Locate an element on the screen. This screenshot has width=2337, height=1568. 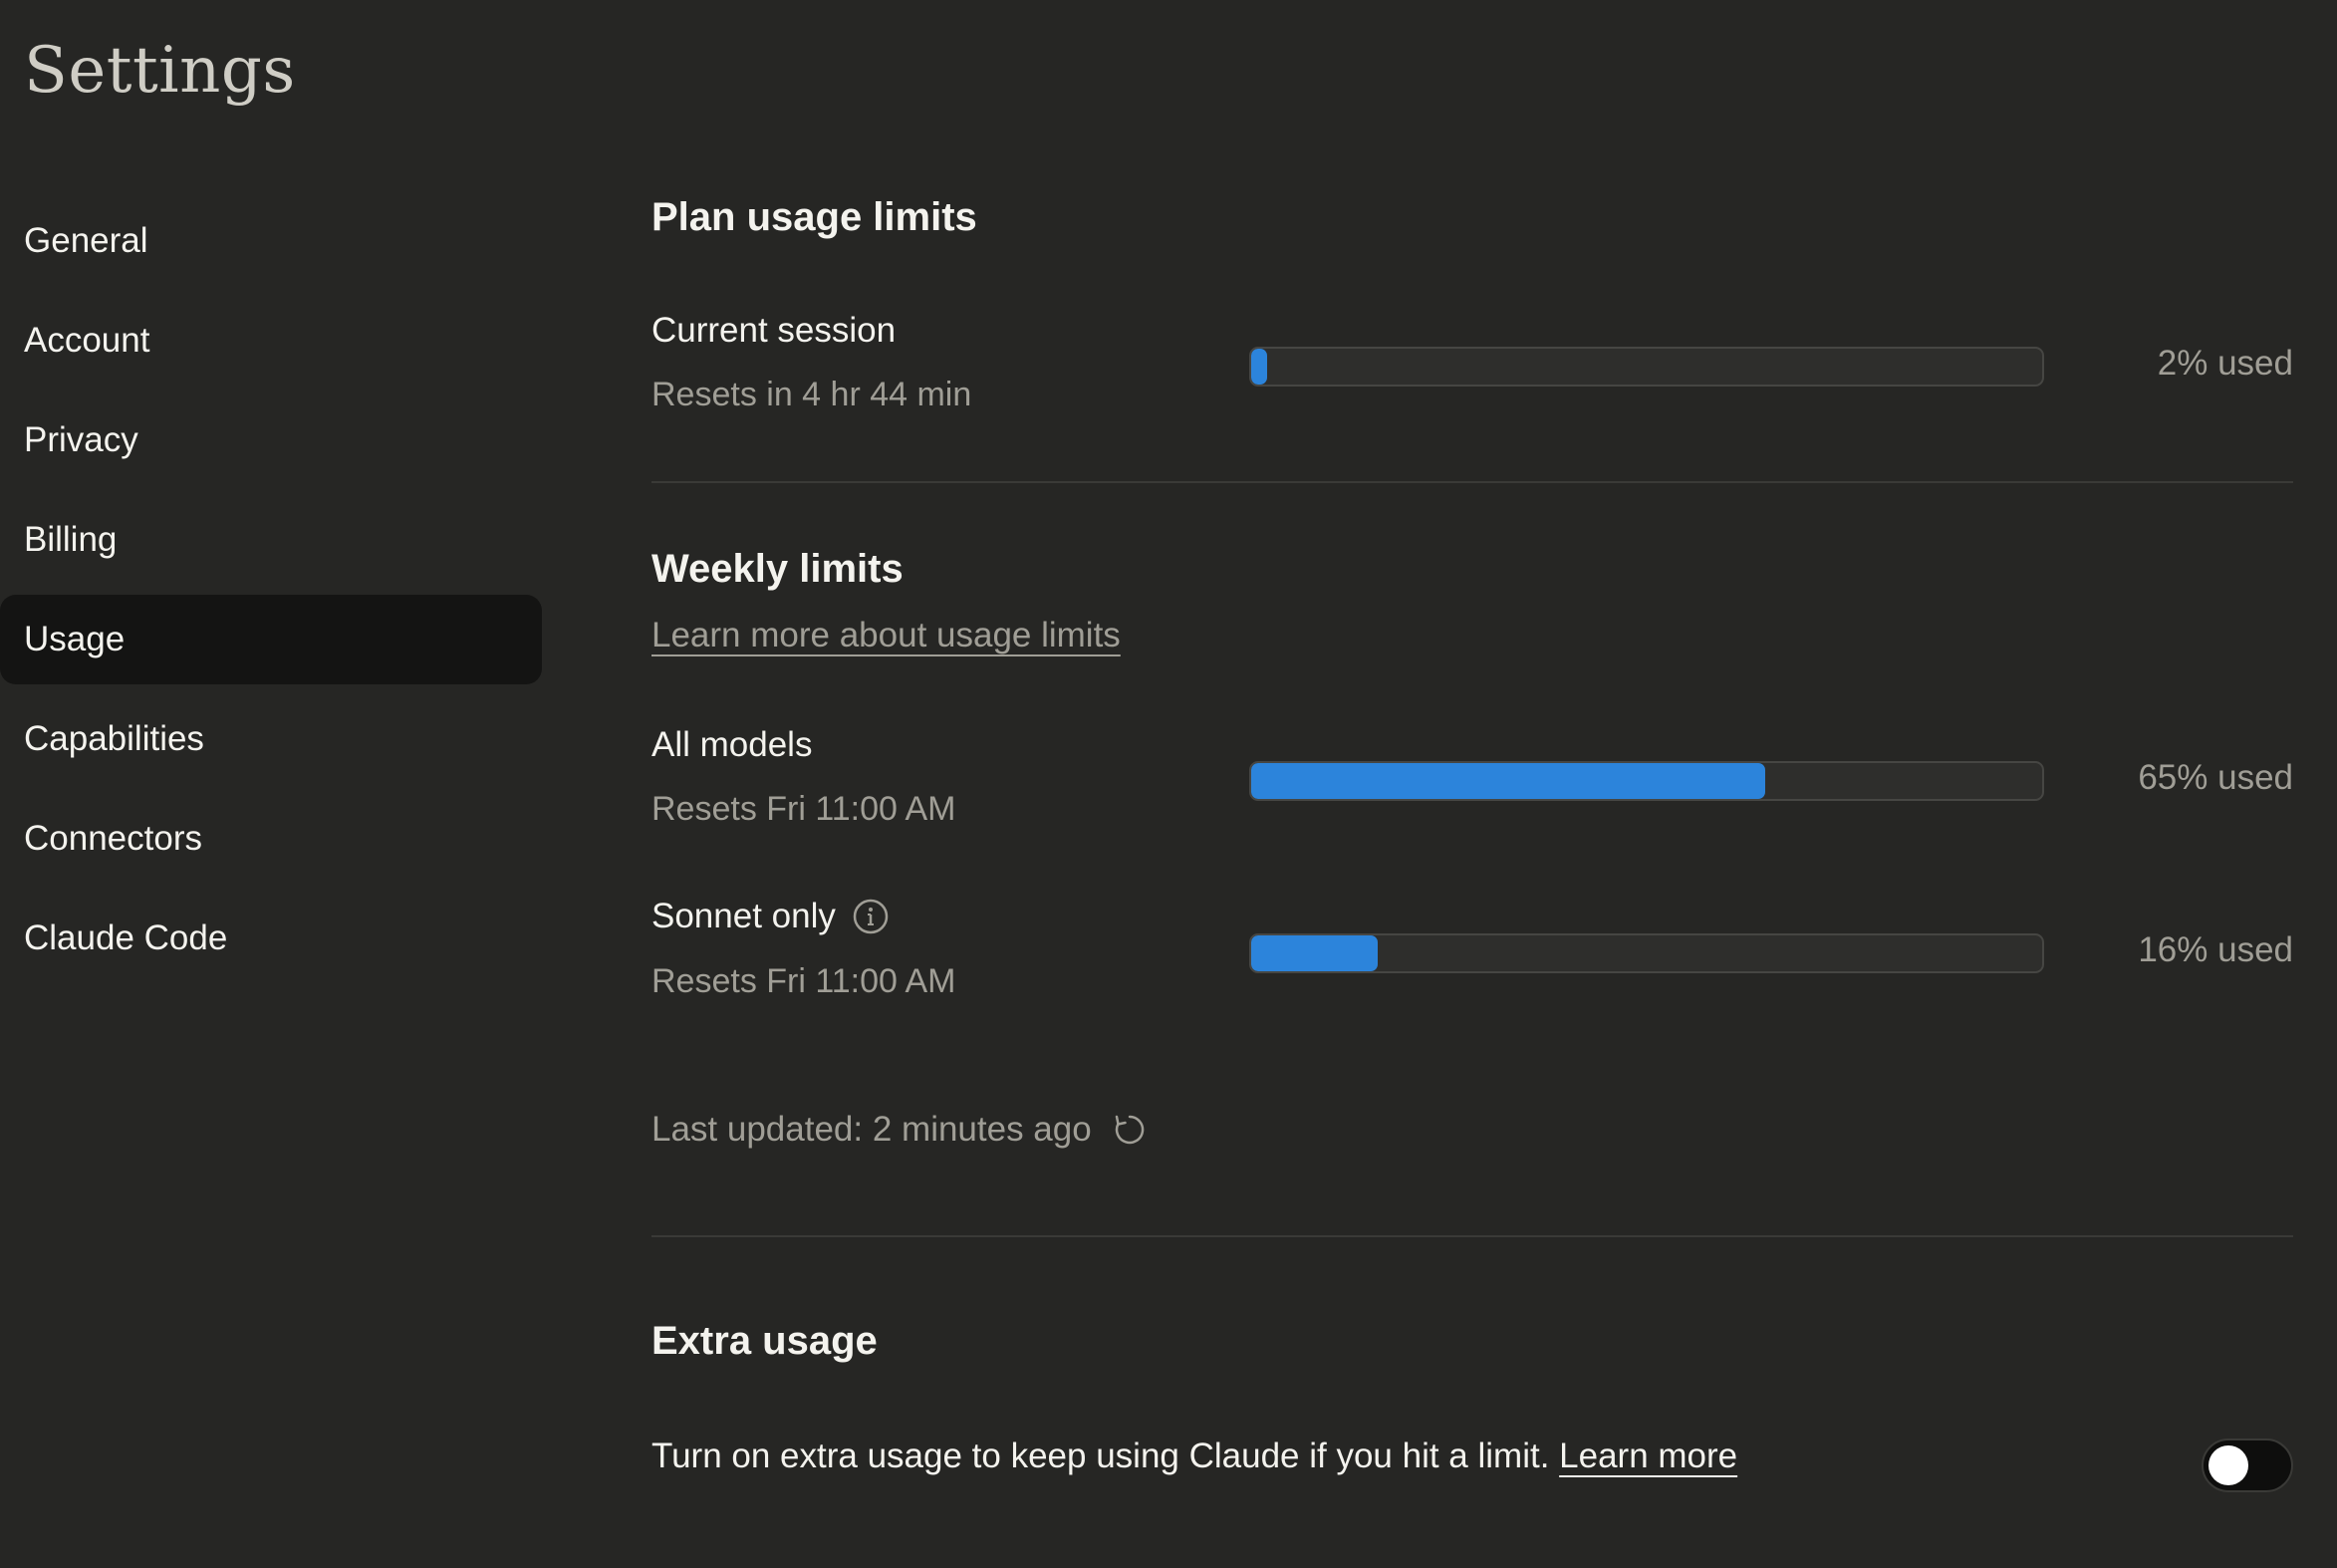
sidebar-item-account: Account is located at coordinates (271, 341).